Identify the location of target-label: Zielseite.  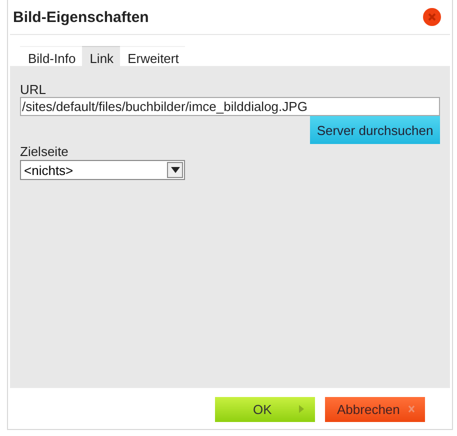
(44, 151).